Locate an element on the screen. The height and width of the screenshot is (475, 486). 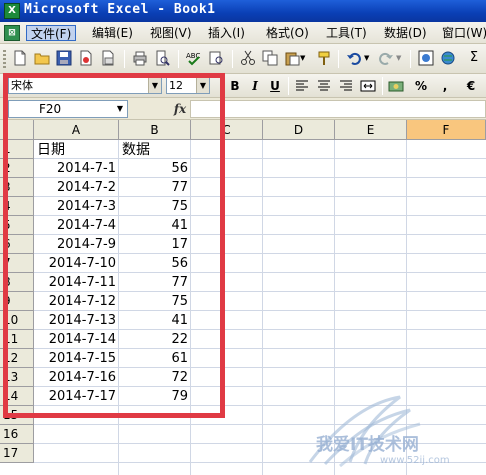
row-header-13: 13 is located at coordinates (17, 377).